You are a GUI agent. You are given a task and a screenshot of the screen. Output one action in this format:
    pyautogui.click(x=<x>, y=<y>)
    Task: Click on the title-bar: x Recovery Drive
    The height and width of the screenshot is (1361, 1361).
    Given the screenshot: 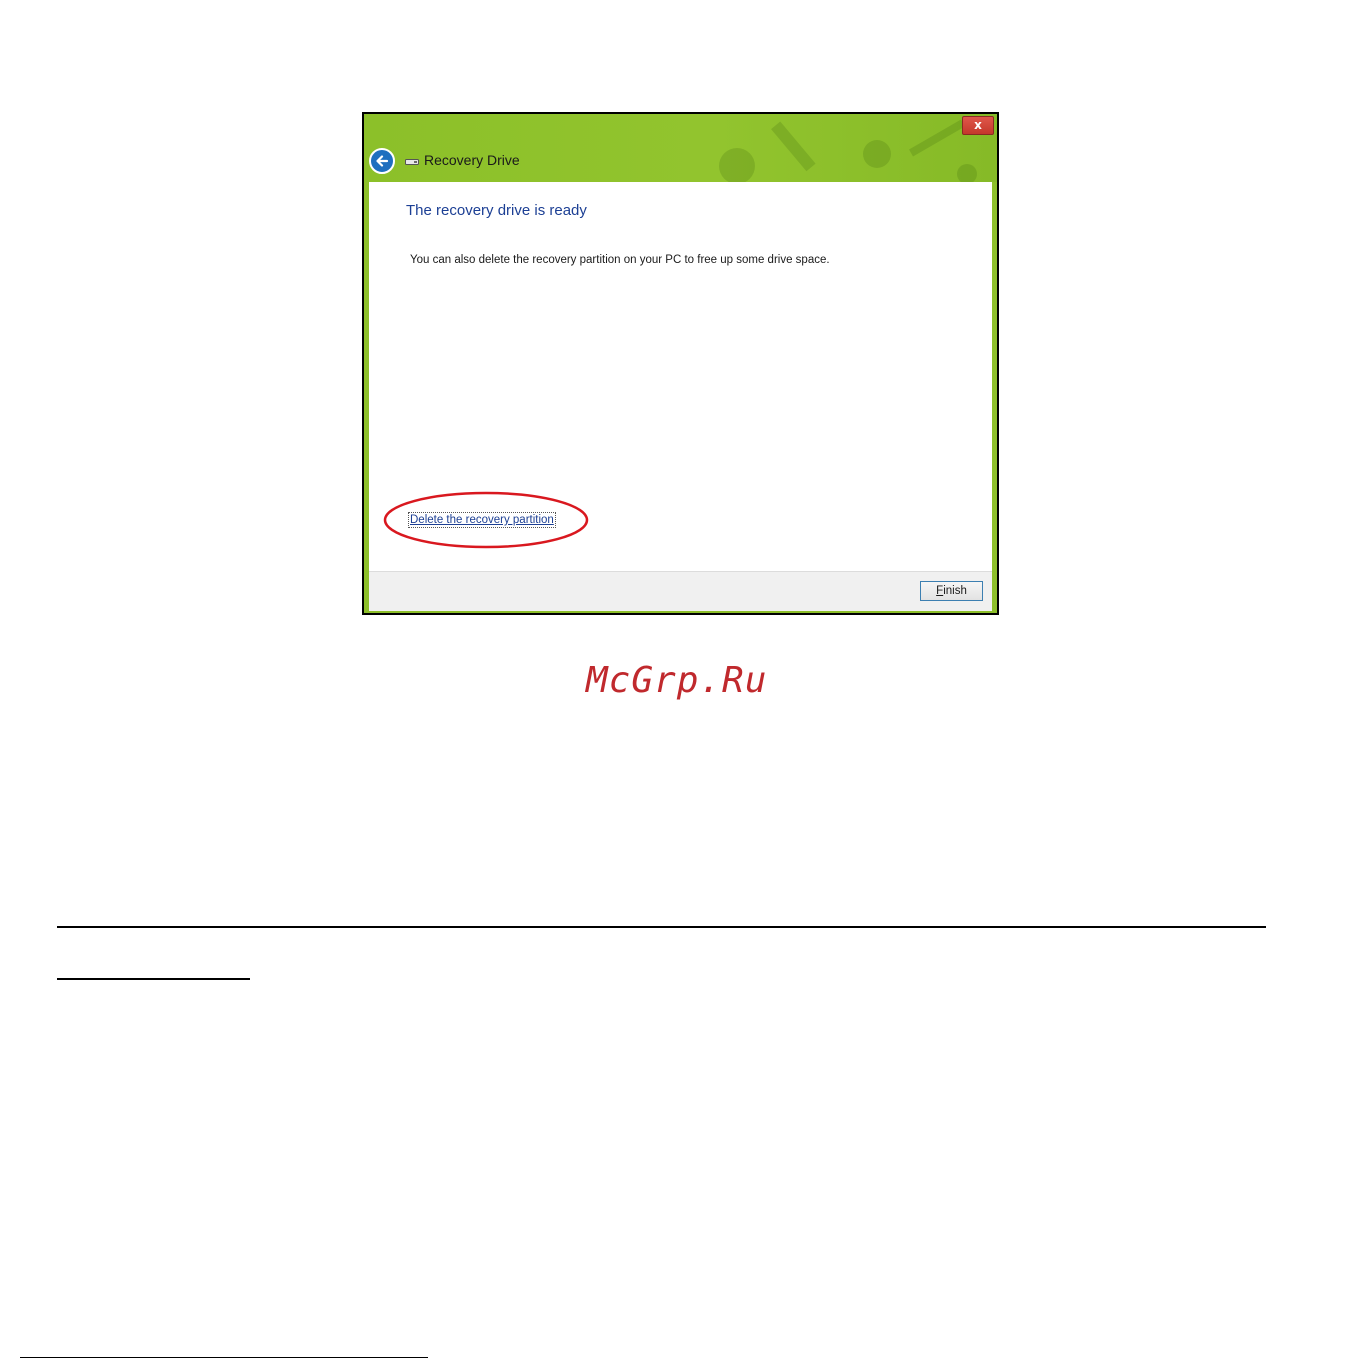 What is the action you would take?
    pyautogui.click(x=680, y=148)
    